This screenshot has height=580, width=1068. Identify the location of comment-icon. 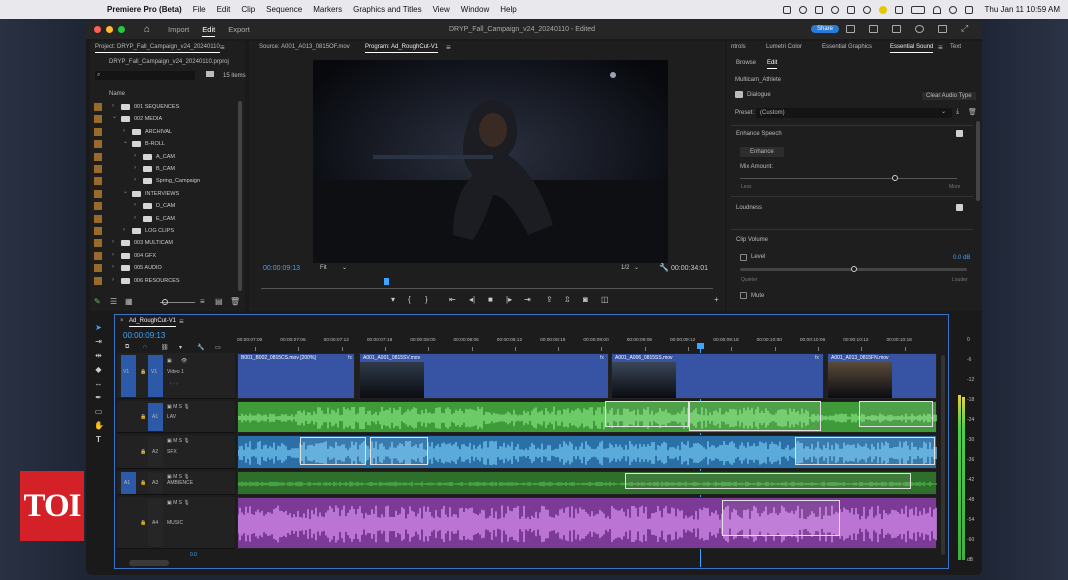
(942, 29).